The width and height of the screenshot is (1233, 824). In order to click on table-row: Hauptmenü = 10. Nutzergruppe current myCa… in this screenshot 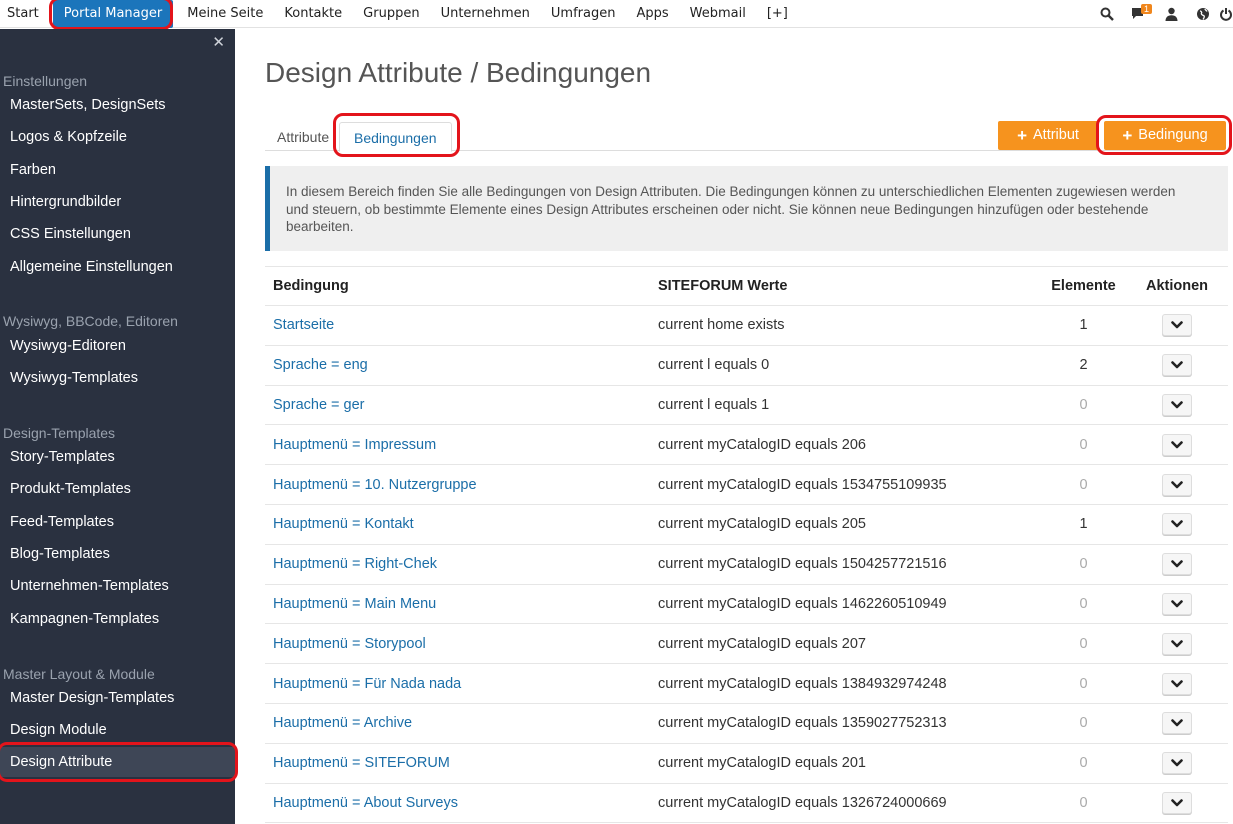, I will do `click(746, 485)`.